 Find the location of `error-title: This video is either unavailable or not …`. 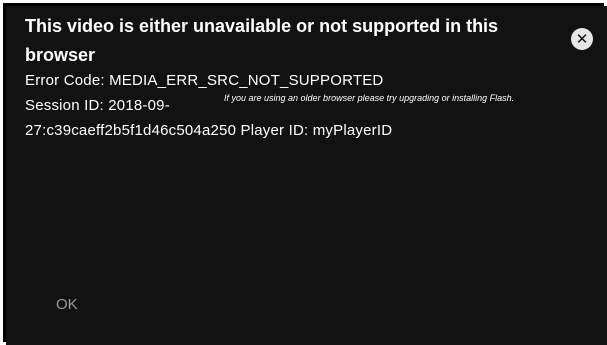

error-title: This video is either unavailable or not … is located at coordinates (262, 40).